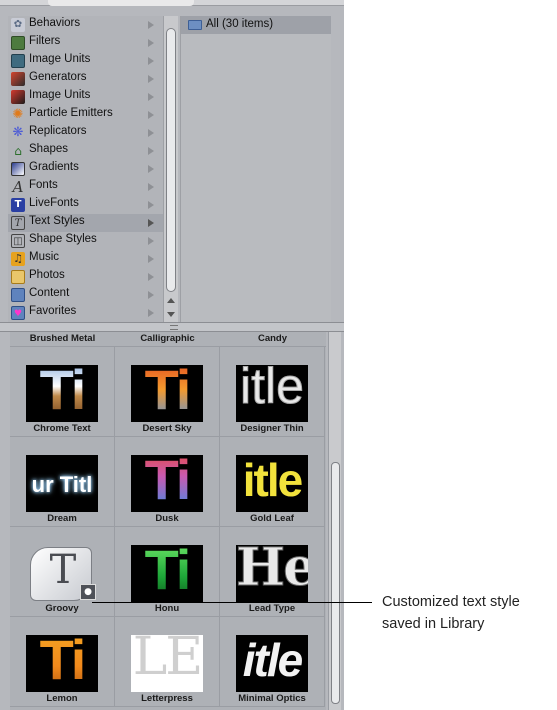 Image resolution: width=557 pixels, height=710 pixels. I want to click on style-gold-leaf: itle Gold Leaf, so click(272, 482).